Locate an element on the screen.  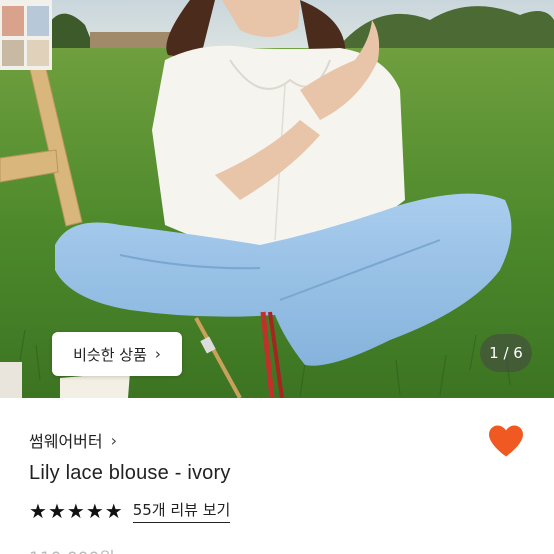
shop-link: 썸웨어버터 › is located at coordinates (73, 440).